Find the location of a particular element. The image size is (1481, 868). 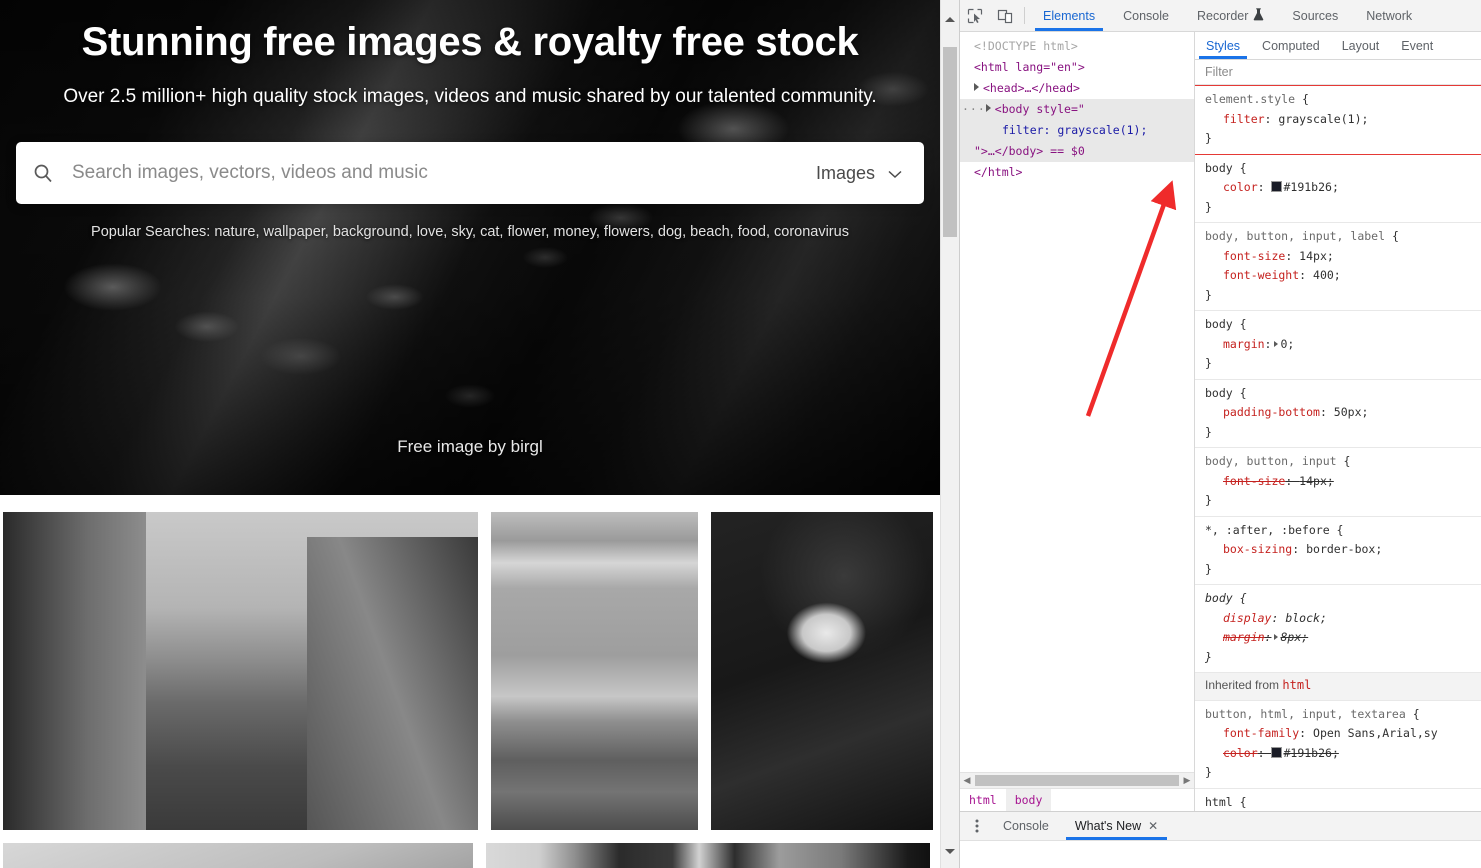

page-vertical-scrollbar is located at coordinates (949, 434).